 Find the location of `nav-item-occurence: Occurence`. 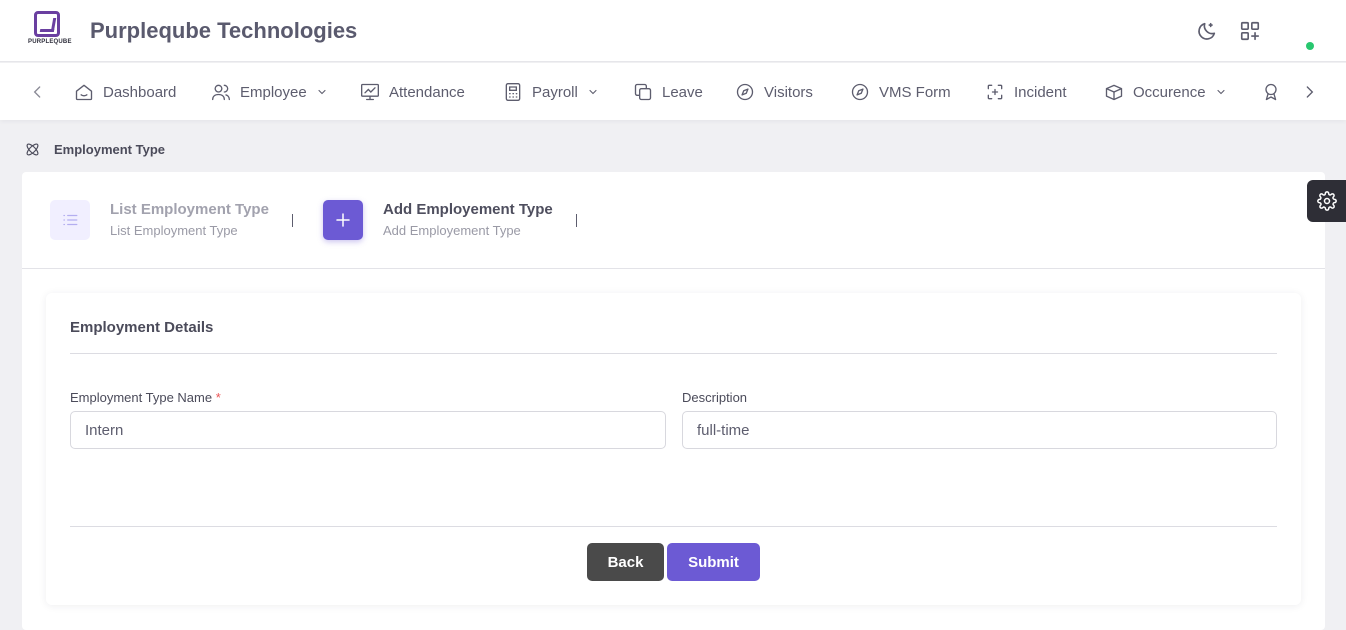

nav-item-occurence: Occurence is located at coordinates (1165, 92).